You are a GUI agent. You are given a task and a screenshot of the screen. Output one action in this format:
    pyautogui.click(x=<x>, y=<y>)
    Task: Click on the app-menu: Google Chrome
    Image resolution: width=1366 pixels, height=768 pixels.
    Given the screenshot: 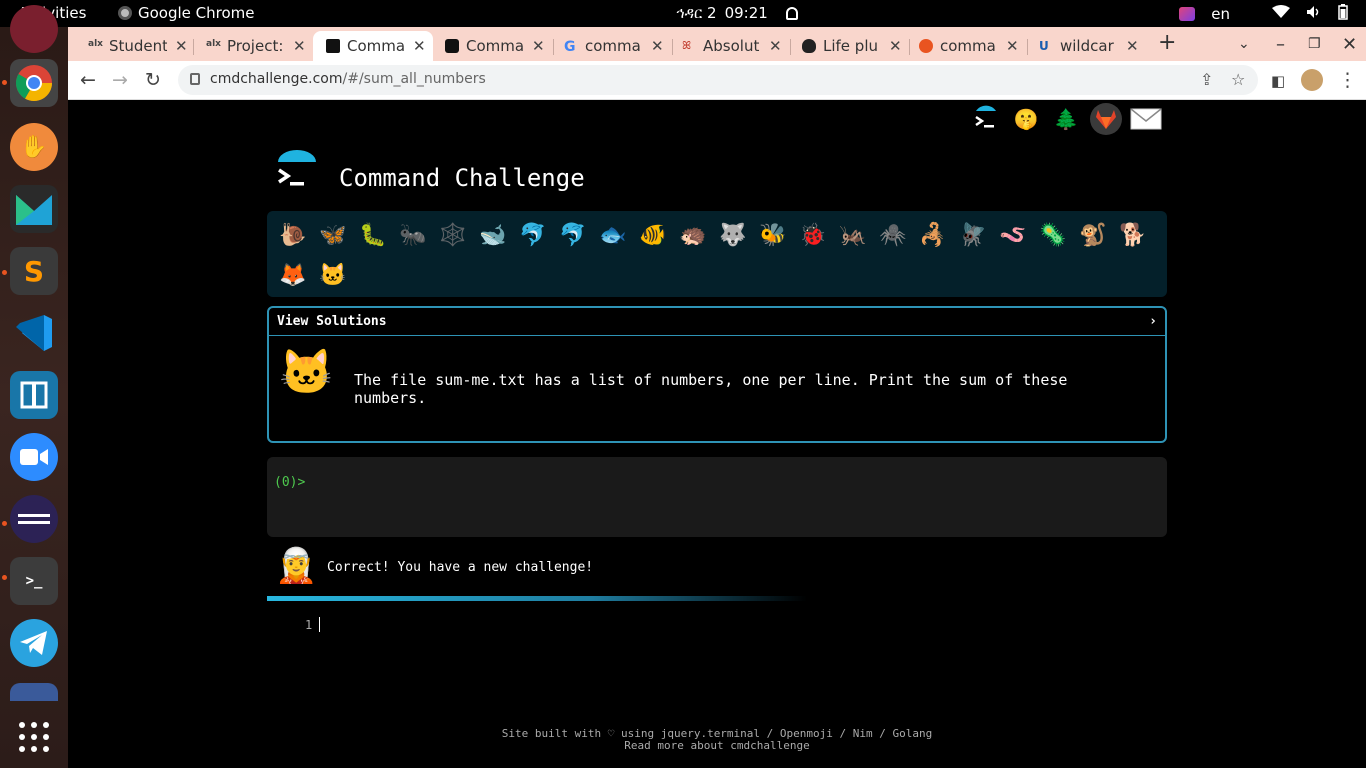 What is the action you would take?
    pyautogui.click(x=186, y=13)
    